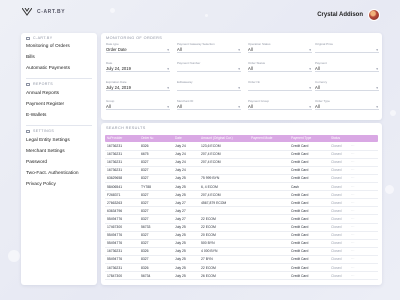 The width and height of the screenshot is (400, 300). I want to click on sidebar-item-privacy-policy: Privacy Policy, so click(59, 185).